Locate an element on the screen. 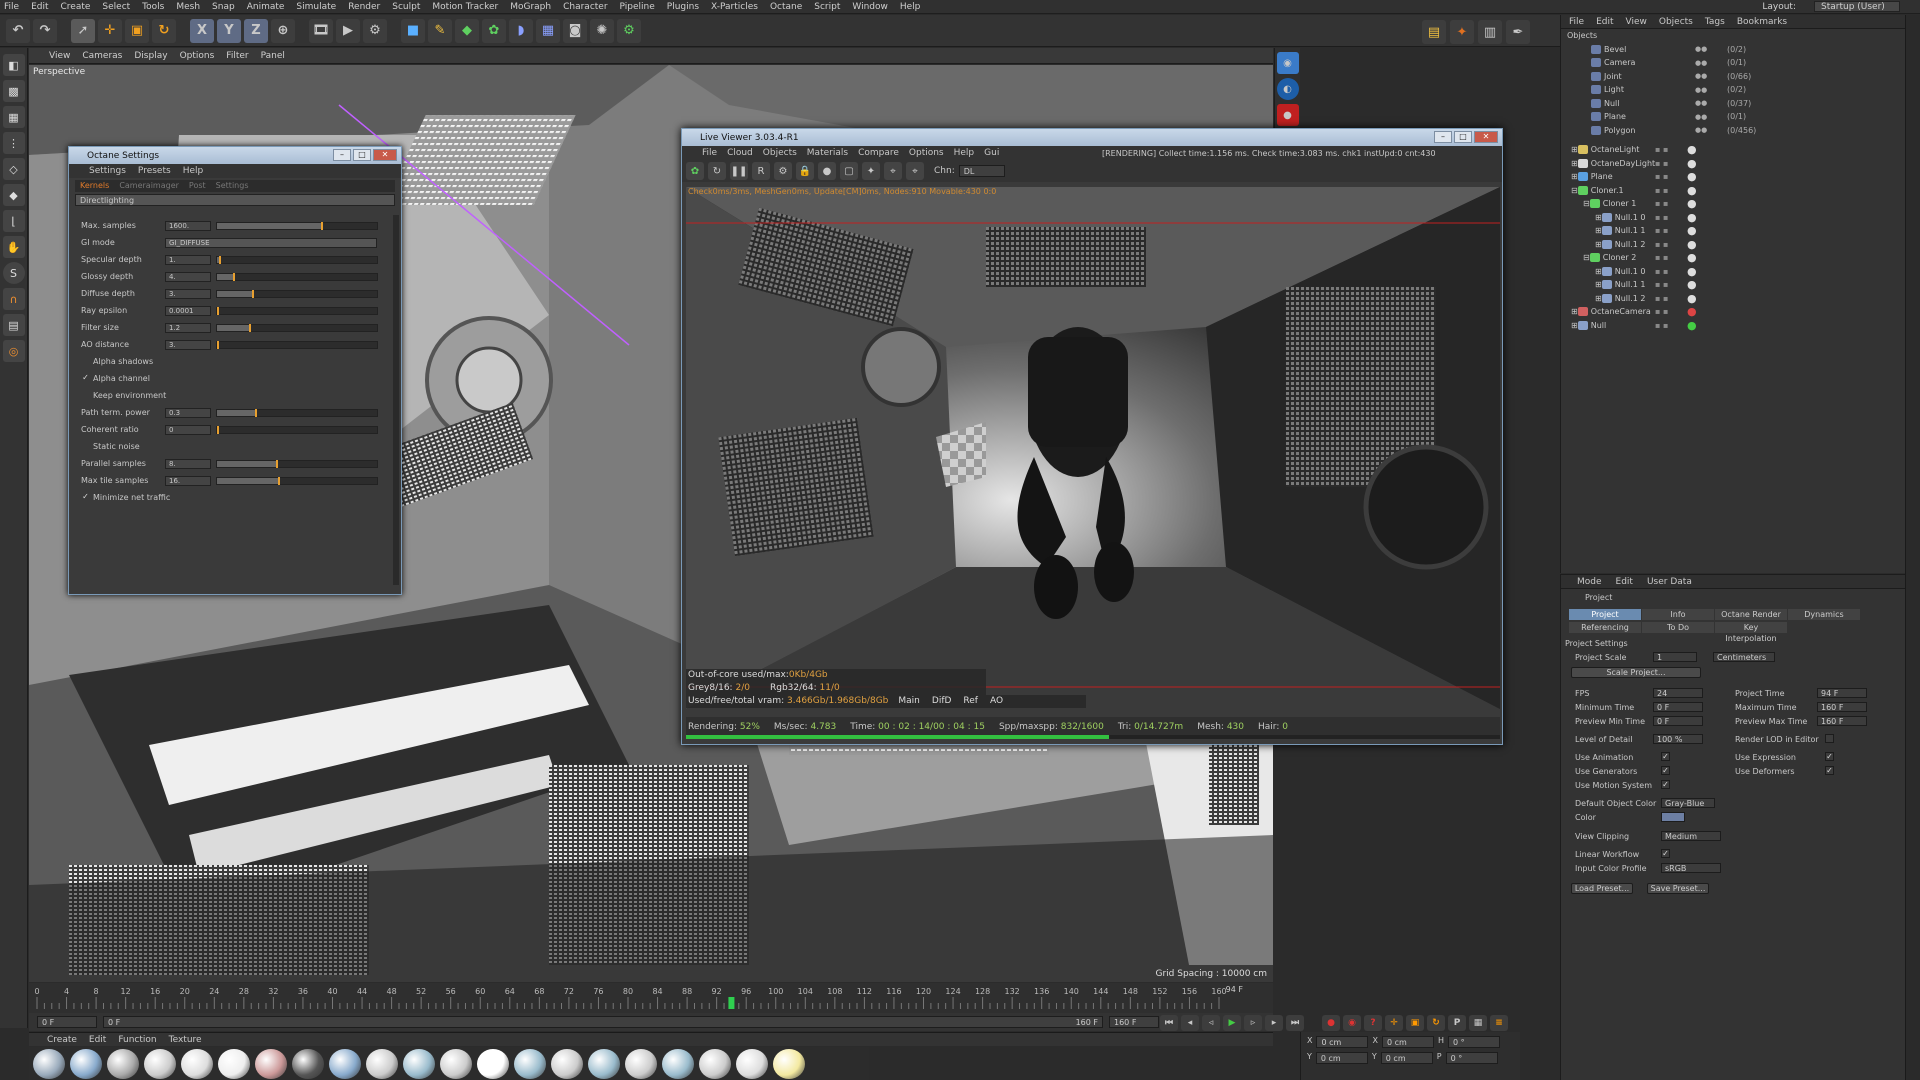  tree-row: ⊞ OctaneDayLight ▪ ▪ ● is located at coordinates (1736, 164).